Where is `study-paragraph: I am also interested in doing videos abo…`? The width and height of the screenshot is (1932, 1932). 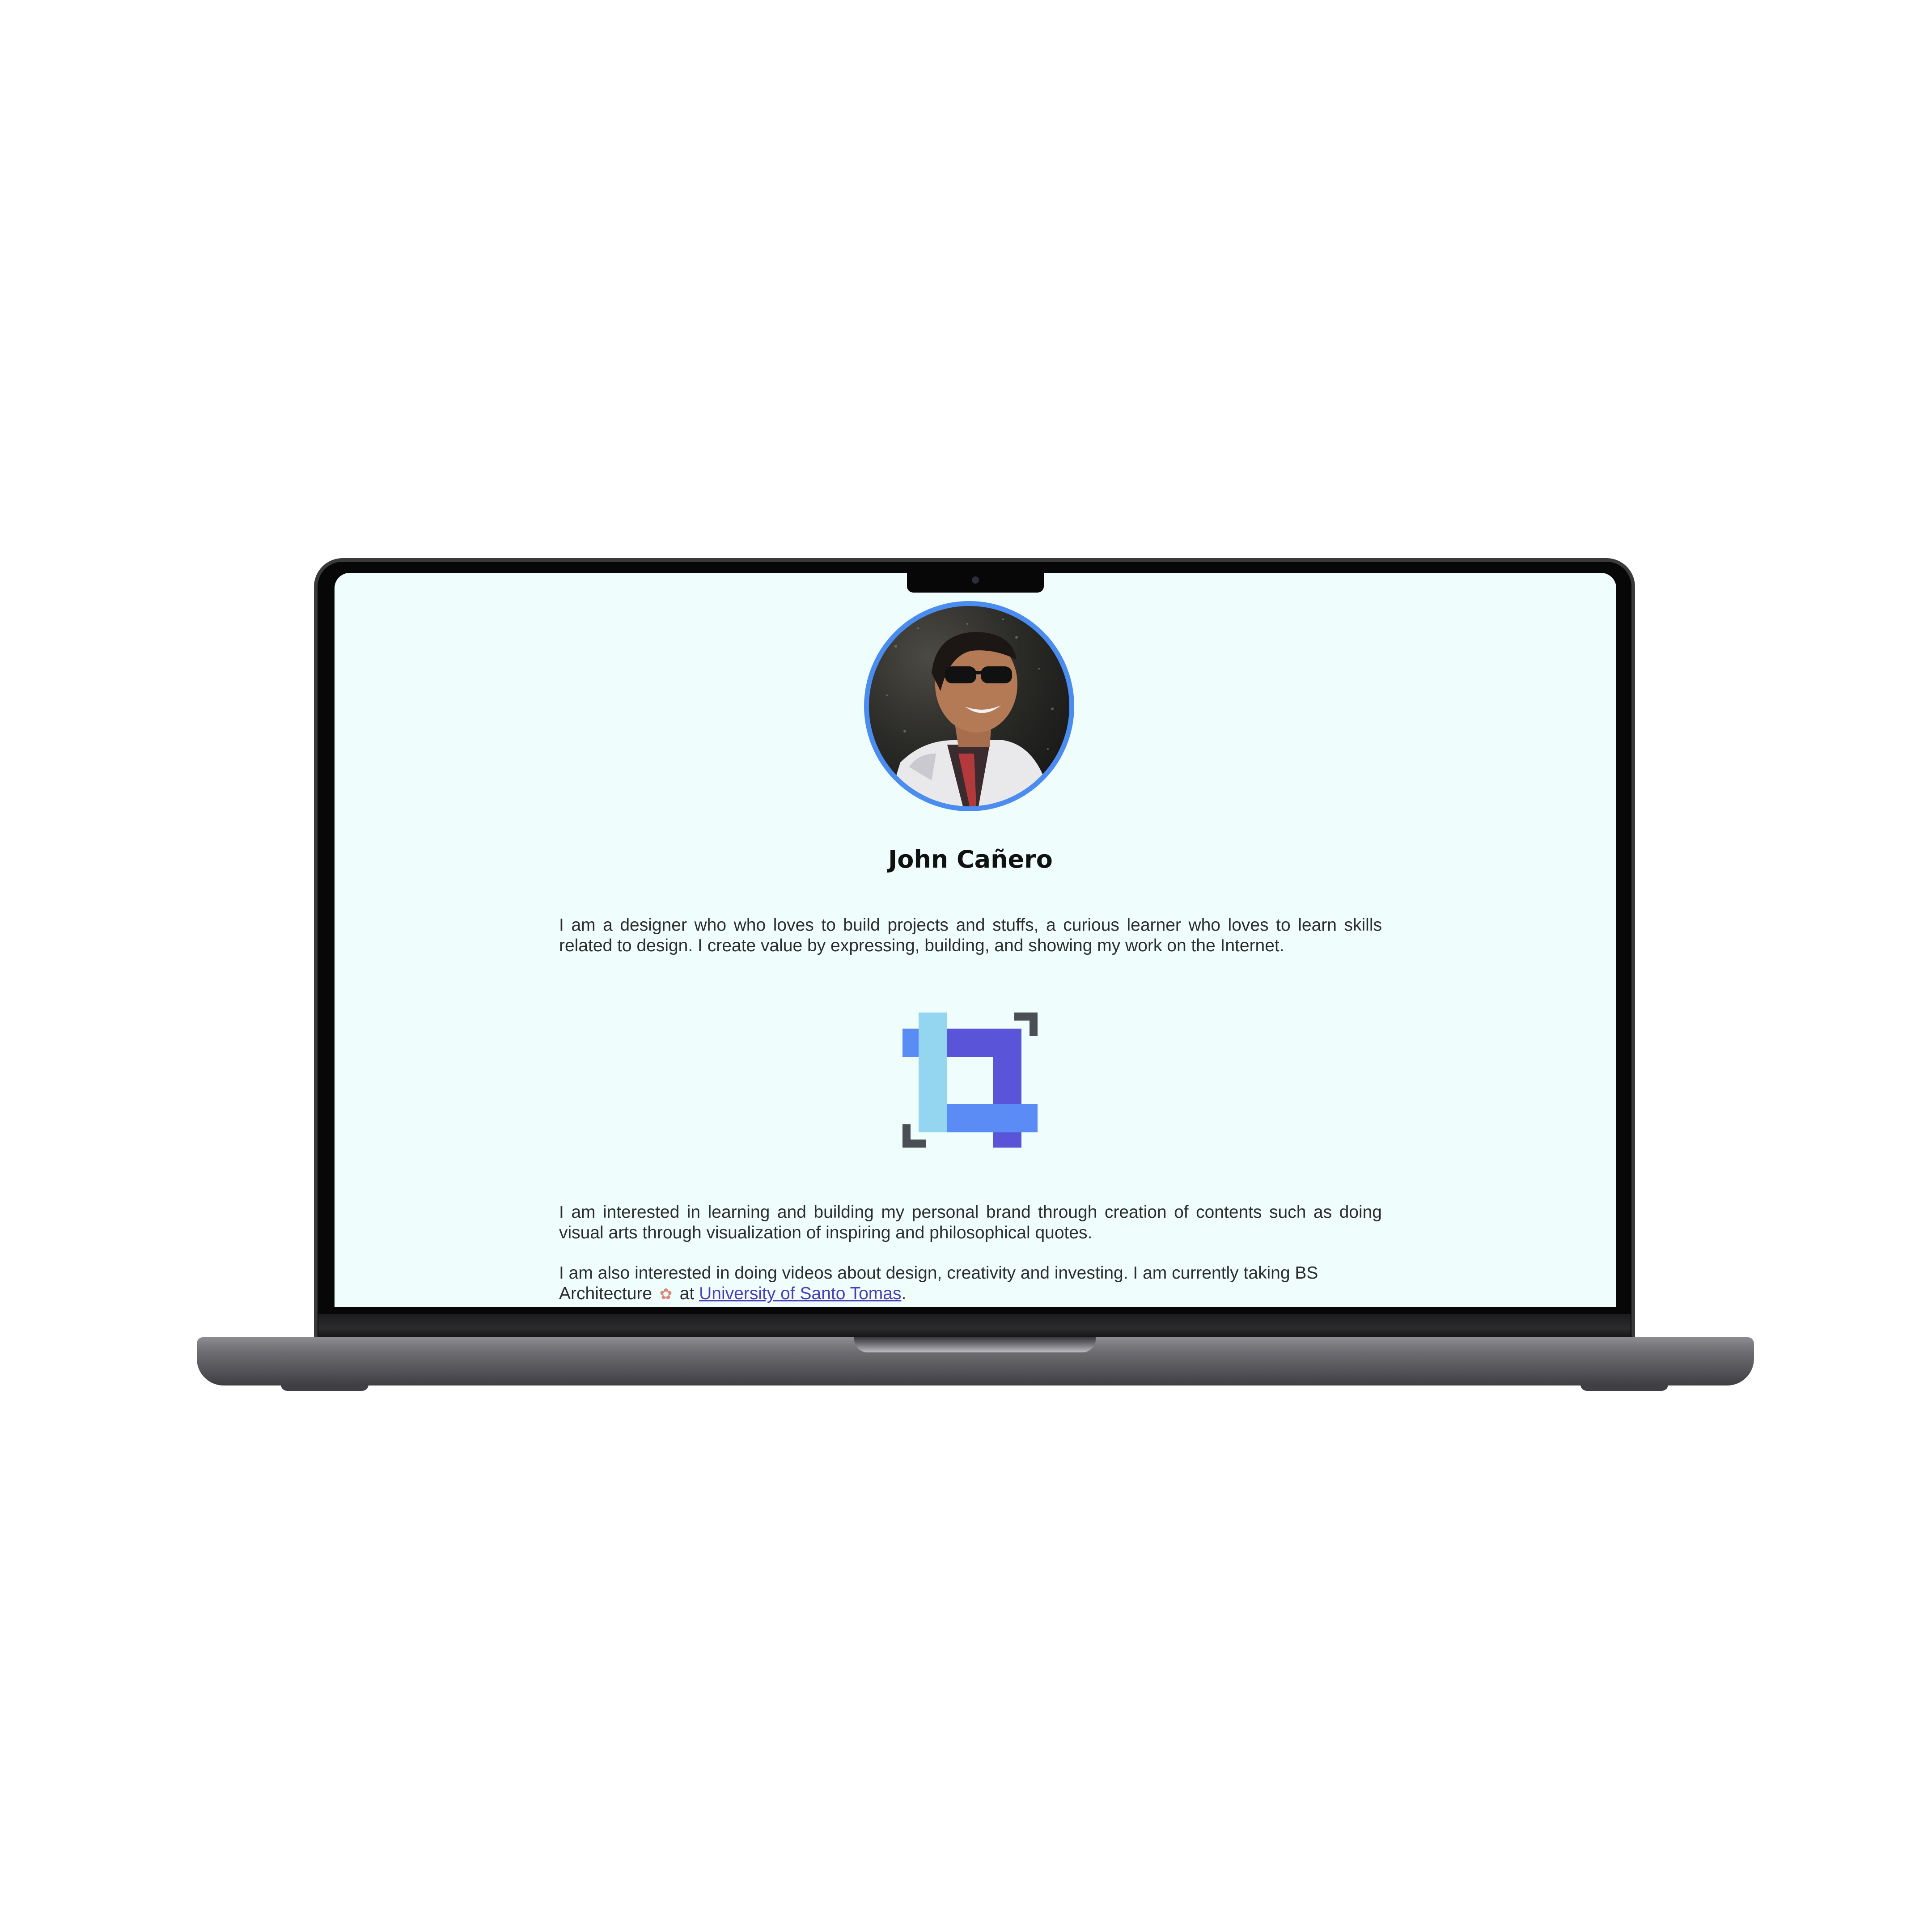 study-paragraph: I am also interested in doing videos abo… is located at coordinates (970, 1284).